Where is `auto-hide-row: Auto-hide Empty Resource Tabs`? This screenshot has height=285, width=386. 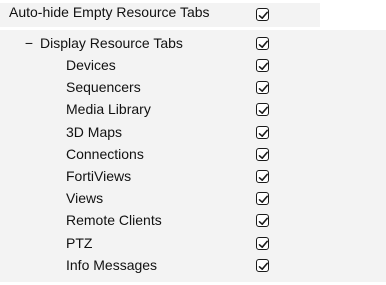 auto-hide-row: Auto-hide Empty Resource Tabs is located at coordinates (160, 15).